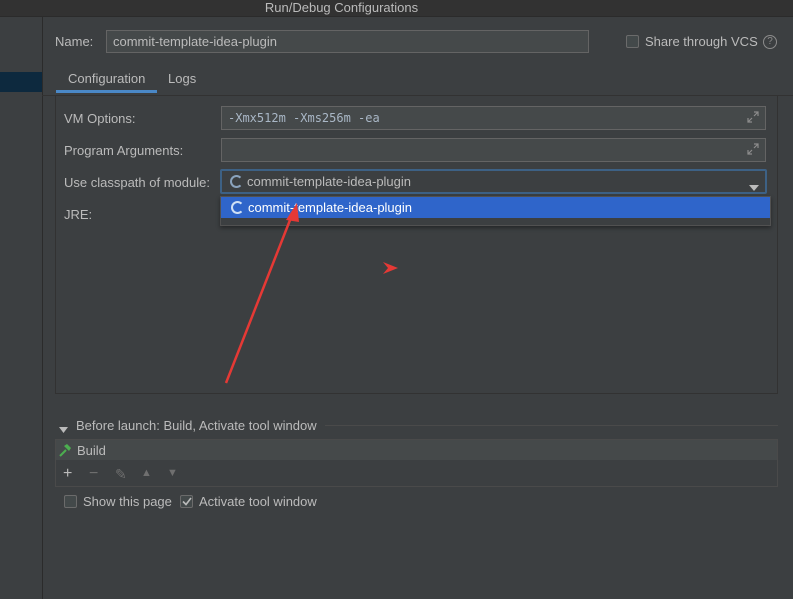 The height and width of the screenshot is (599, 793). I want to click on edit-button: ✎, so click(121, 474).